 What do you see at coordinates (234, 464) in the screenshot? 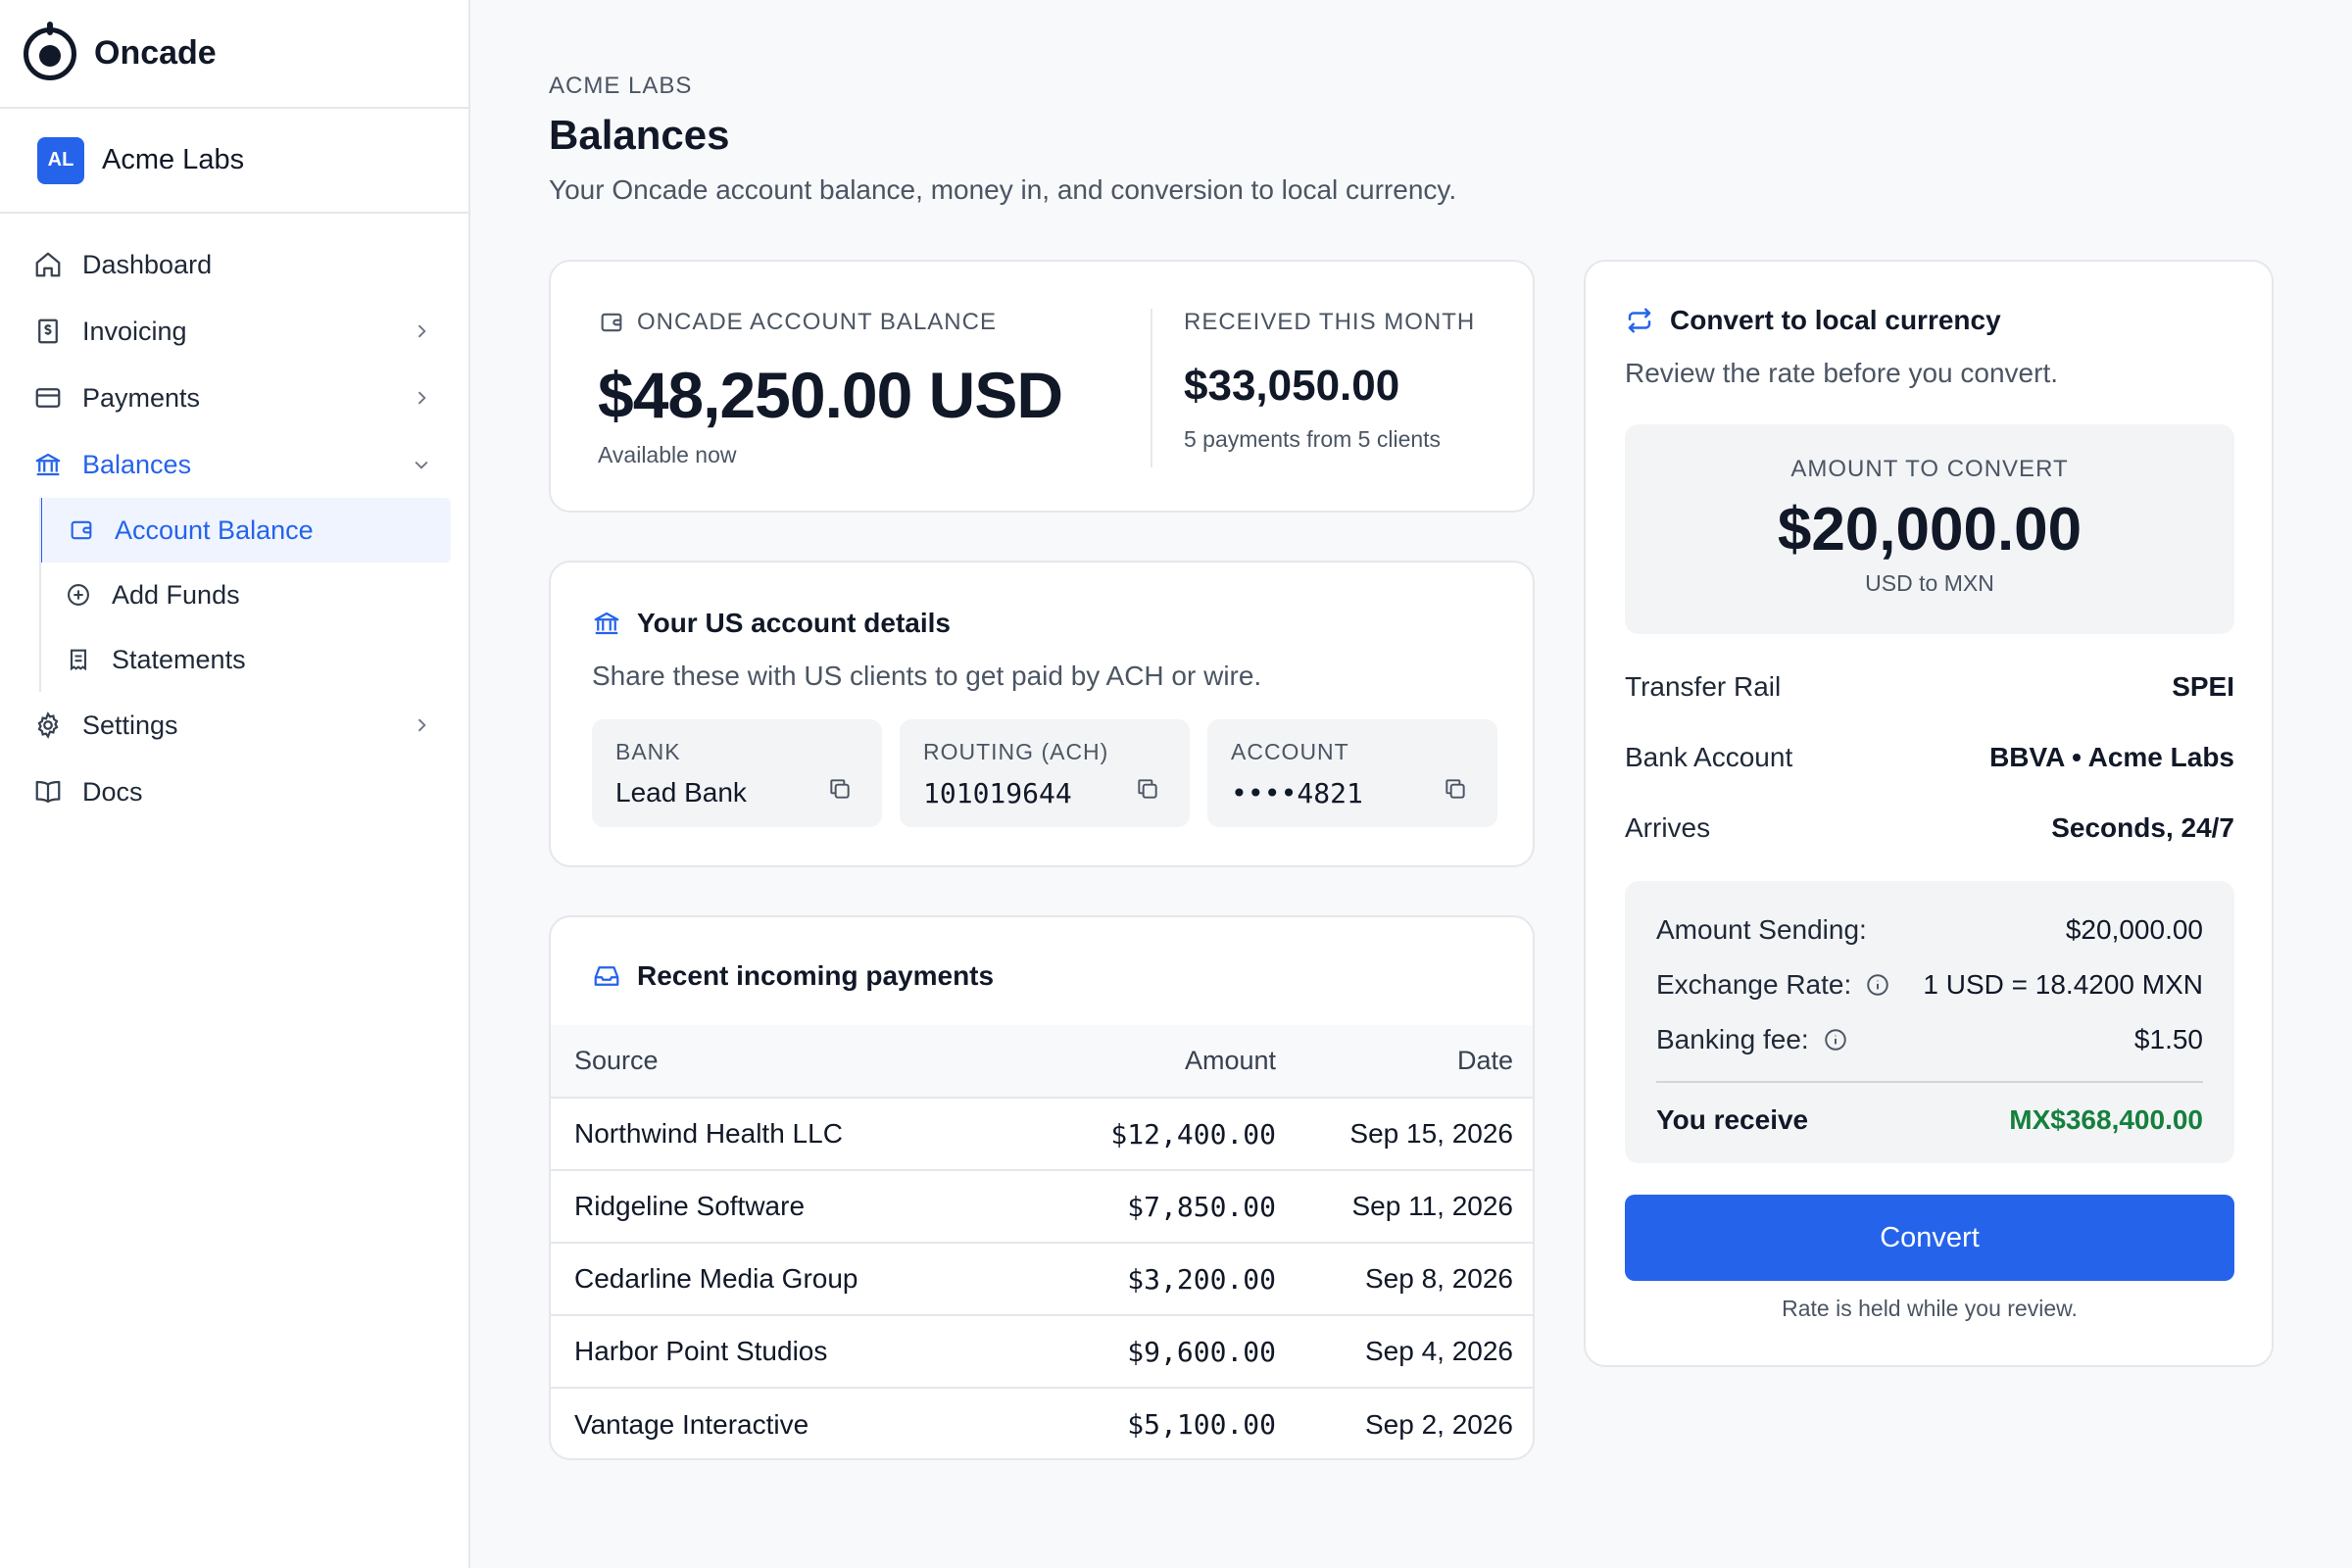
I see `sidebar-item-balances: Balances` at bounding box center [234, 464].